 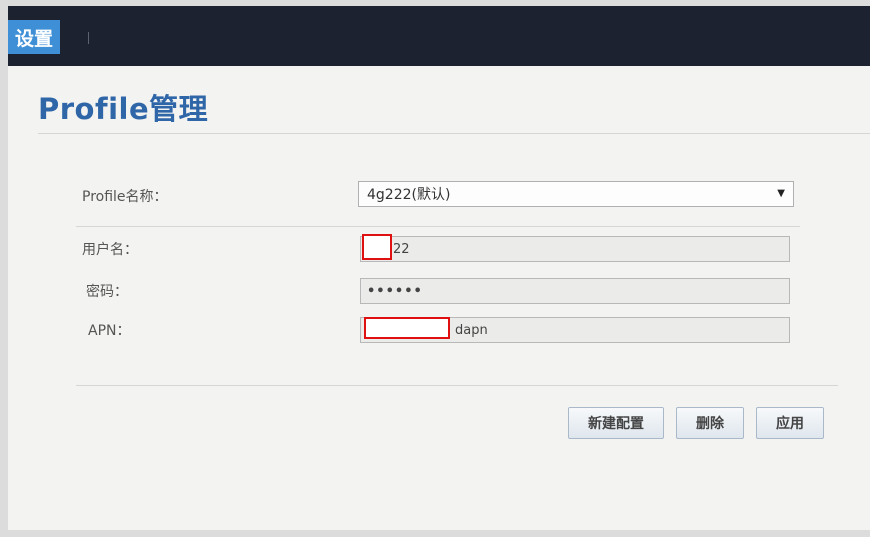 What do you see at coordinates (377, 247) in the screenshot?
I see `username-redaction` at bounding box center [377, 247].